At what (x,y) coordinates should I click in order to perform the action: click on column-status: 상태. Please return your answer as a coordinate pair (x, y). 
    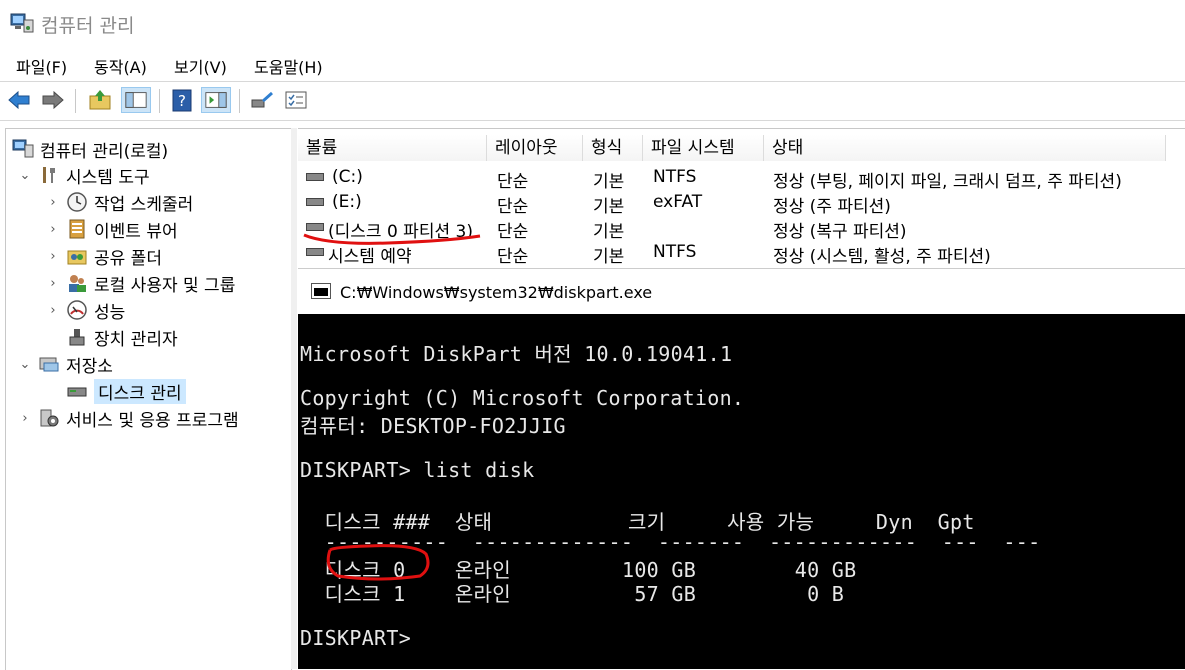
    Looking at the image, I should click on (965, 148).